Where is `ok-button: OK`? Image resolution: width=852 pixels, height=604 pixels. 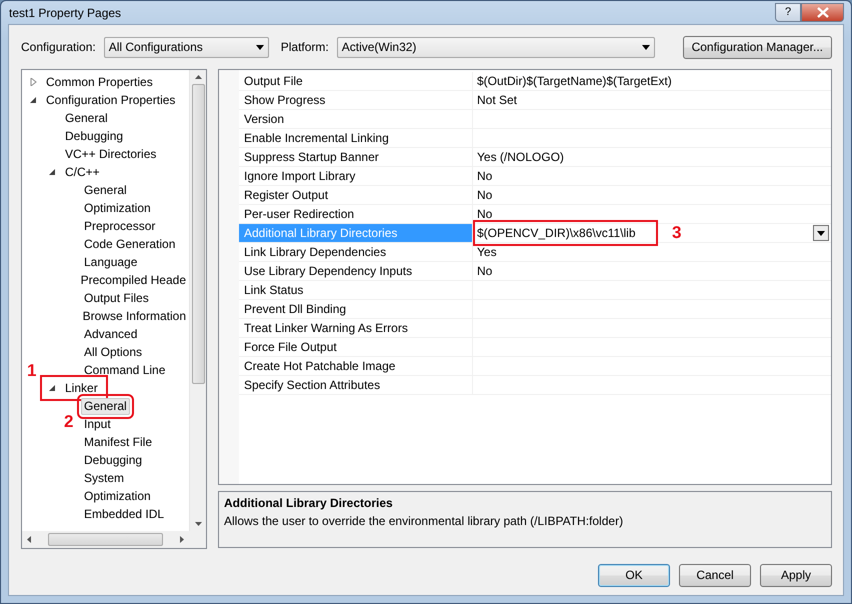 ok-button: OK is located at coordinates (634, 575).